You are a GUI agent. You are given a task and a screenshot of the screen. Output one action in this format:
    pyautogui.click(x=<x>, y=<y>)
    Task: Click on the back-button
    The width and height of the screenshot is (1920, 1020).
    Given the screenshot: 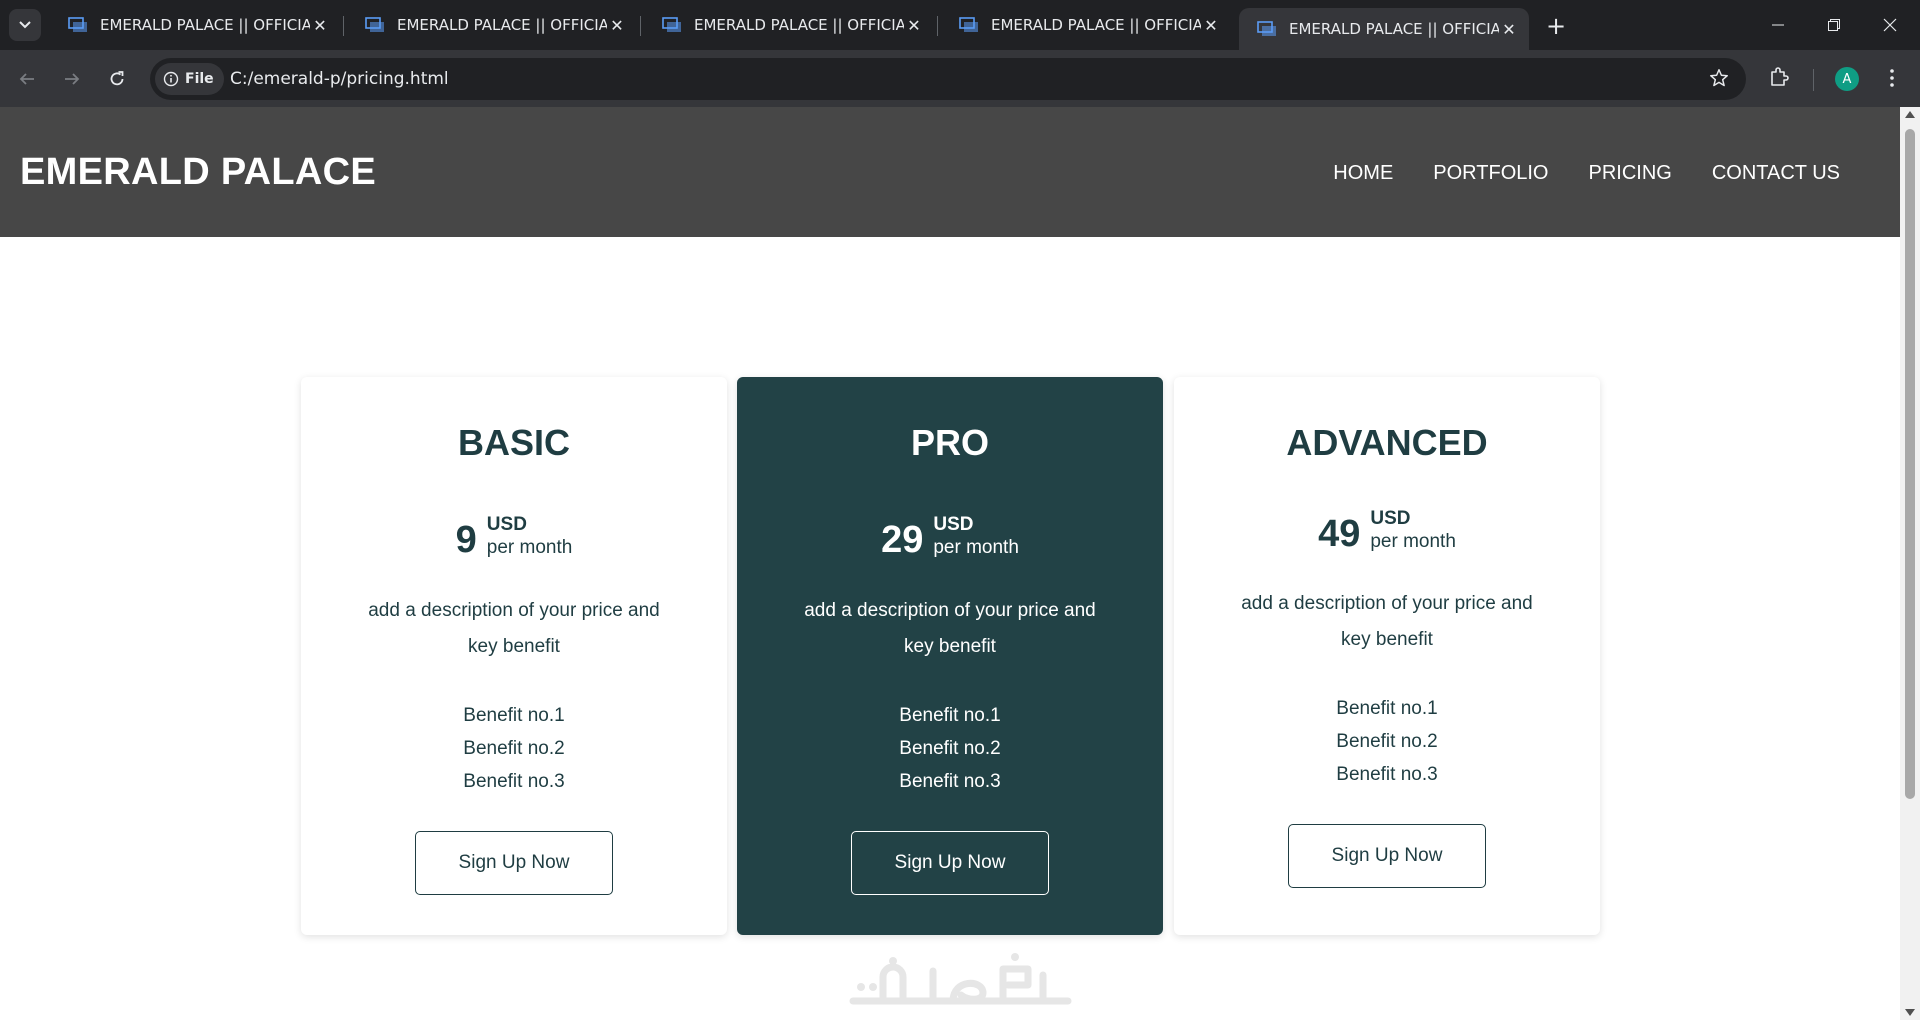 What is the action you would take?
    pyautogui.click(x=27, y=79)
    